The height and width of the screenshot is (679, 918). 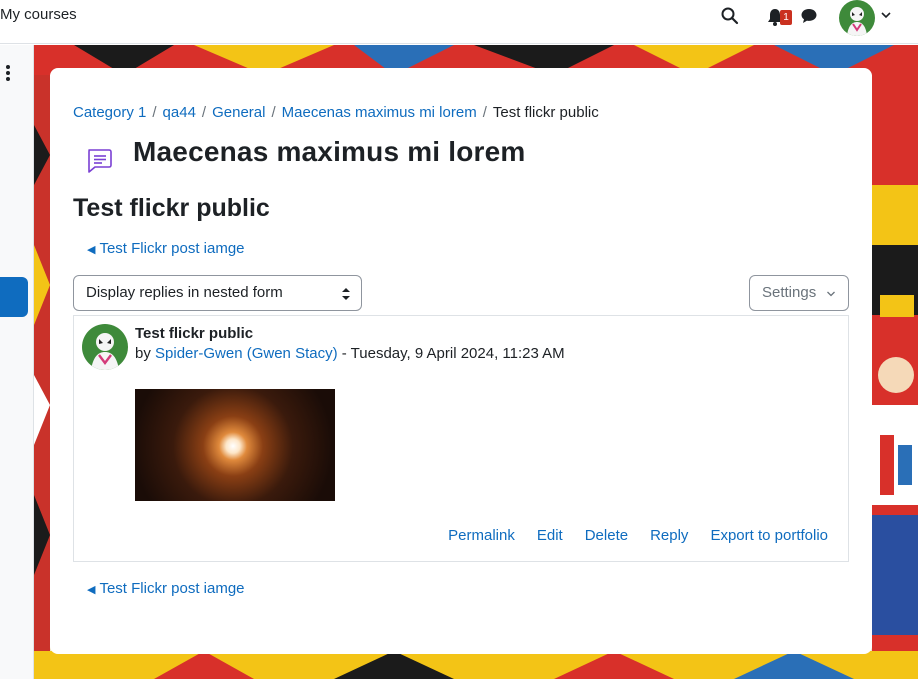 What do you see at coordinates (179, 112) in the screenshot?
I see `breadcrumb-course: qa44` at bounding box center [179, 112].